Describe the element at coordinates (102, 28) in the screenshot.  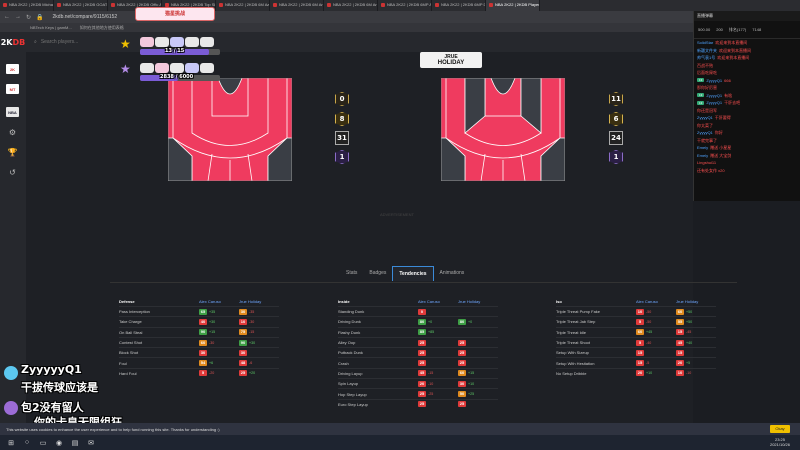
I see `bookmark-item: 如何在其他地方使用表格` at that location.